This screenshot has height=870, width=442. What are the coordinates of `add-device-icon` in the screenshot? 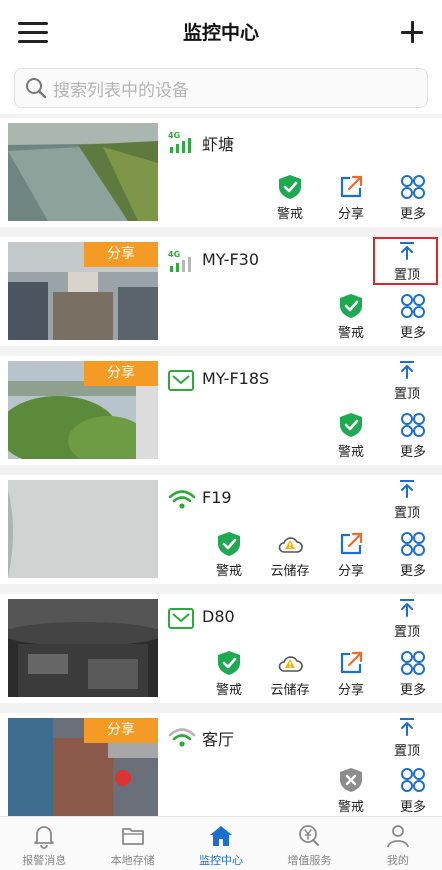 It's located at (412, 32).